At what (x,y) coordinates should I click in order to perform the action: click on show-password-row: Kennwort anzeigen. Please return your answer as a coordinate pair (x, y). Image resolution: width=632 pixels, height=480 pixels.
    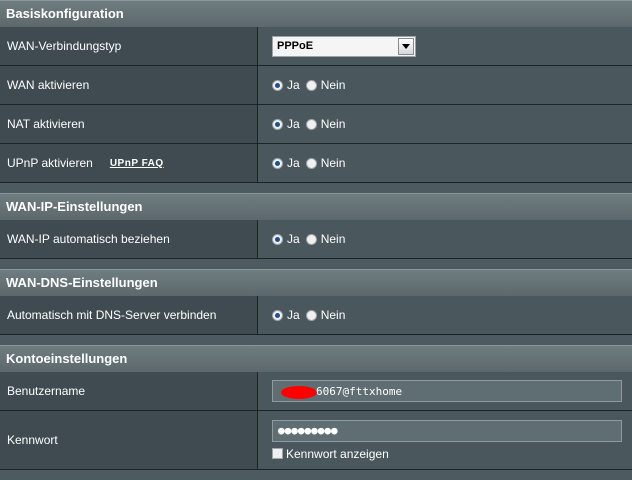
    Looking at the image, I should click on (447, 454).